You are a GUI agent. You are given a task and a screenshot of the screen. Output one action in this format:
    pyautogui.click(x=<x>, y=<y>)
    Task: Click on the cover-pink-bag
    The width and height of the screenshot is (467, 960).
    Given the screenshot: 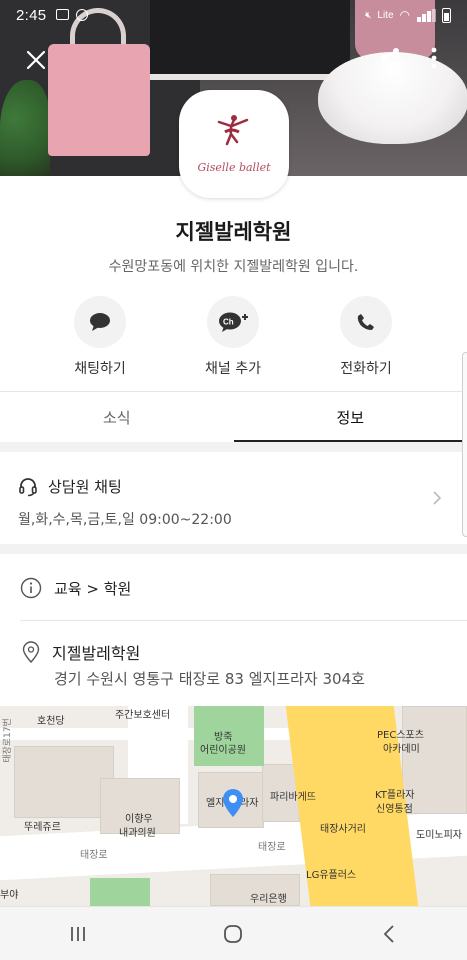 What is the action you would take?
    pyautogui.click(x=99, y=100)
    